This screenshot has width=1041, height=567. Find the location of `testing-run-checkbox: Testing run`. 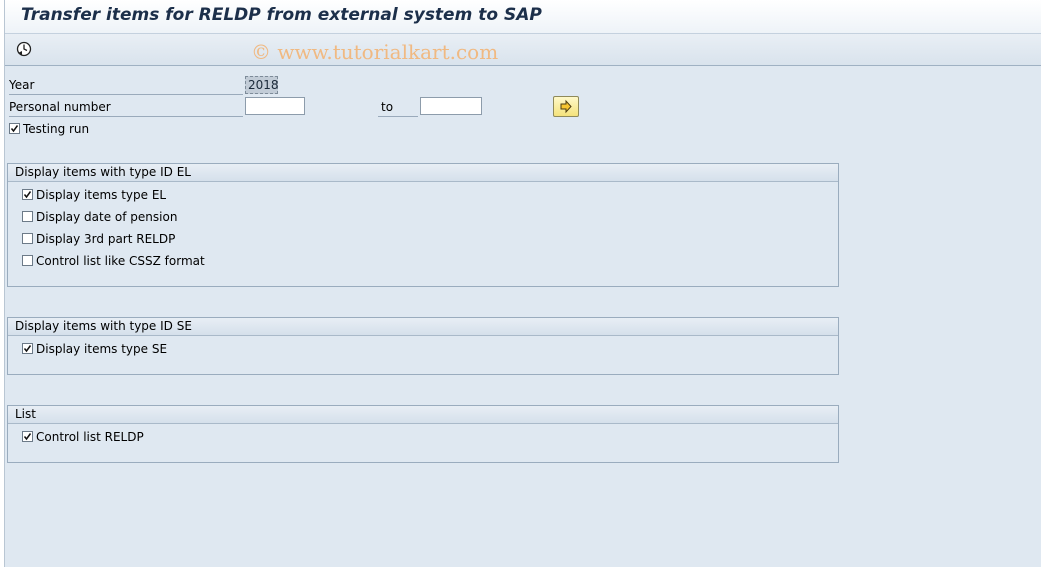

testing-run-checkbox: Testing run is located at coordinates (49, 129).